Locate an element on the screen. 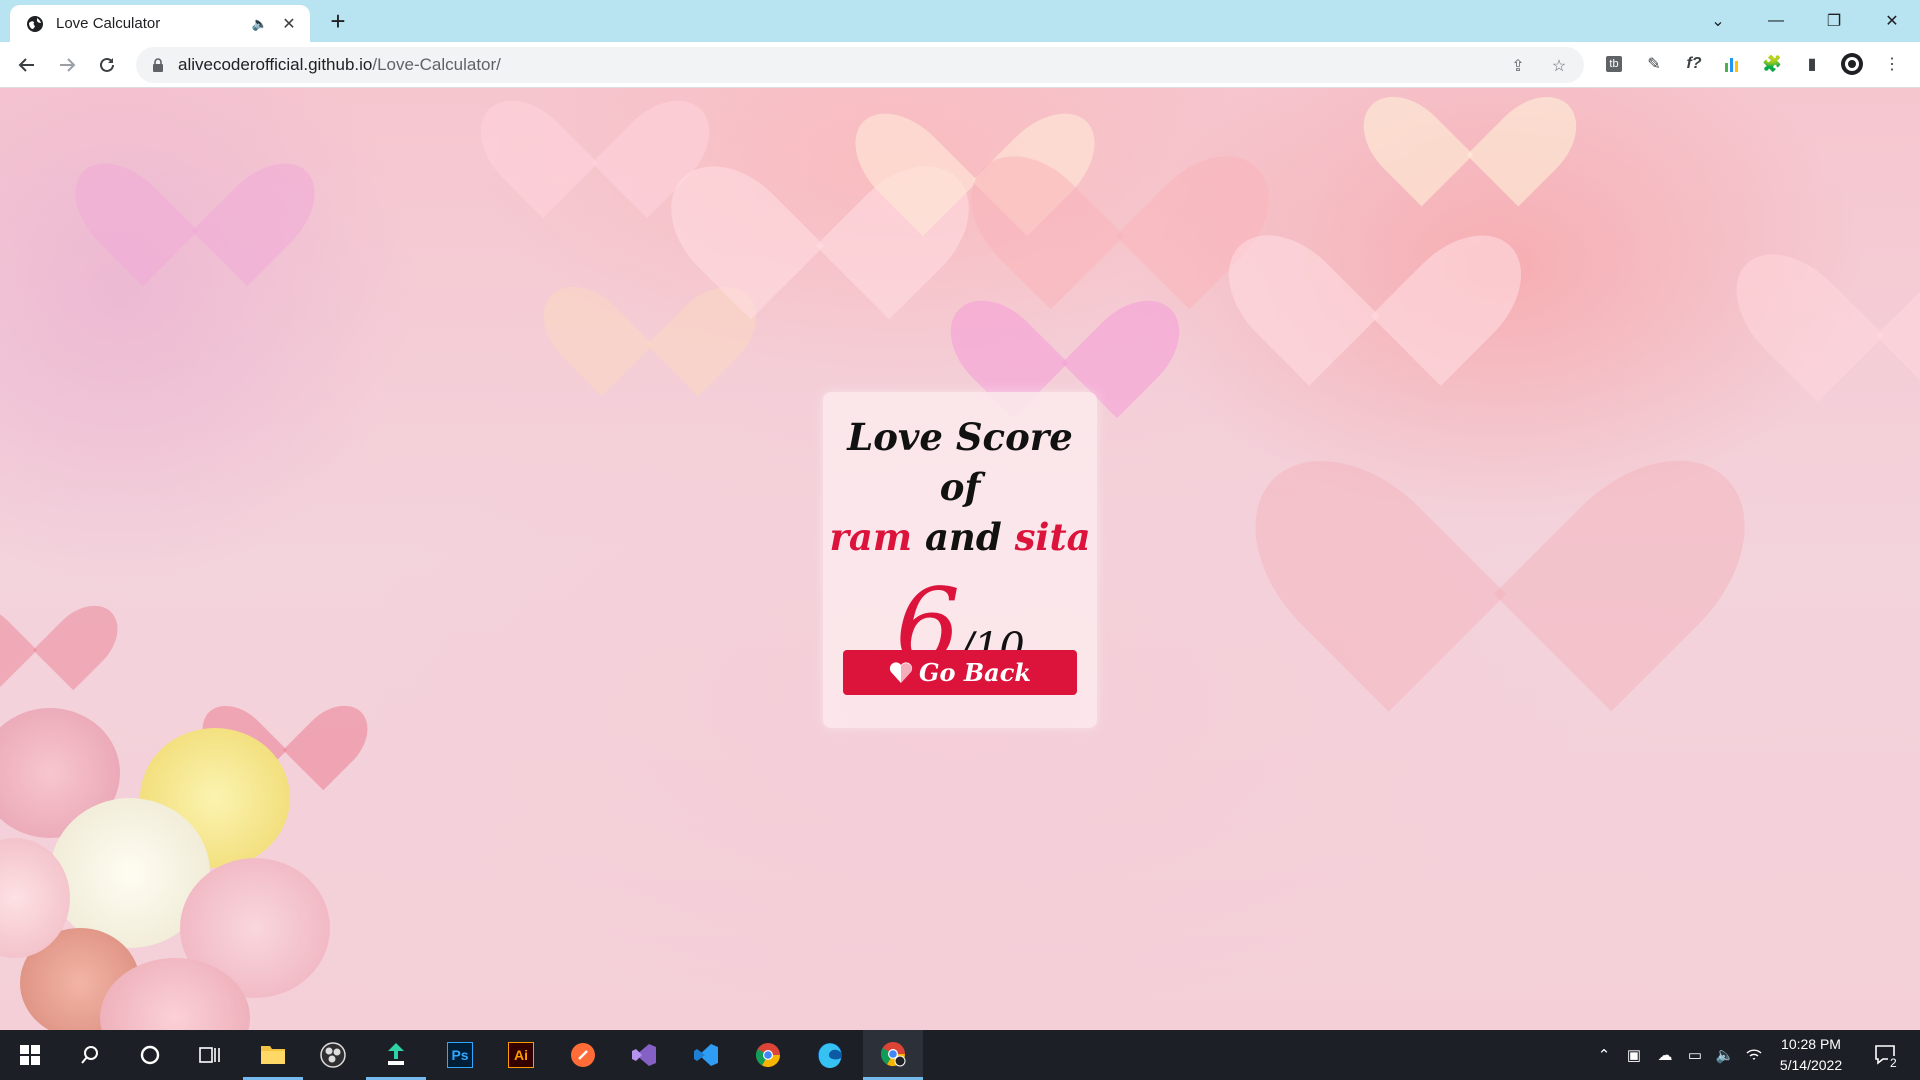 The image size is (1920, 1080). score-heading-line2: ram and sita is located at coordinates (960, 537).